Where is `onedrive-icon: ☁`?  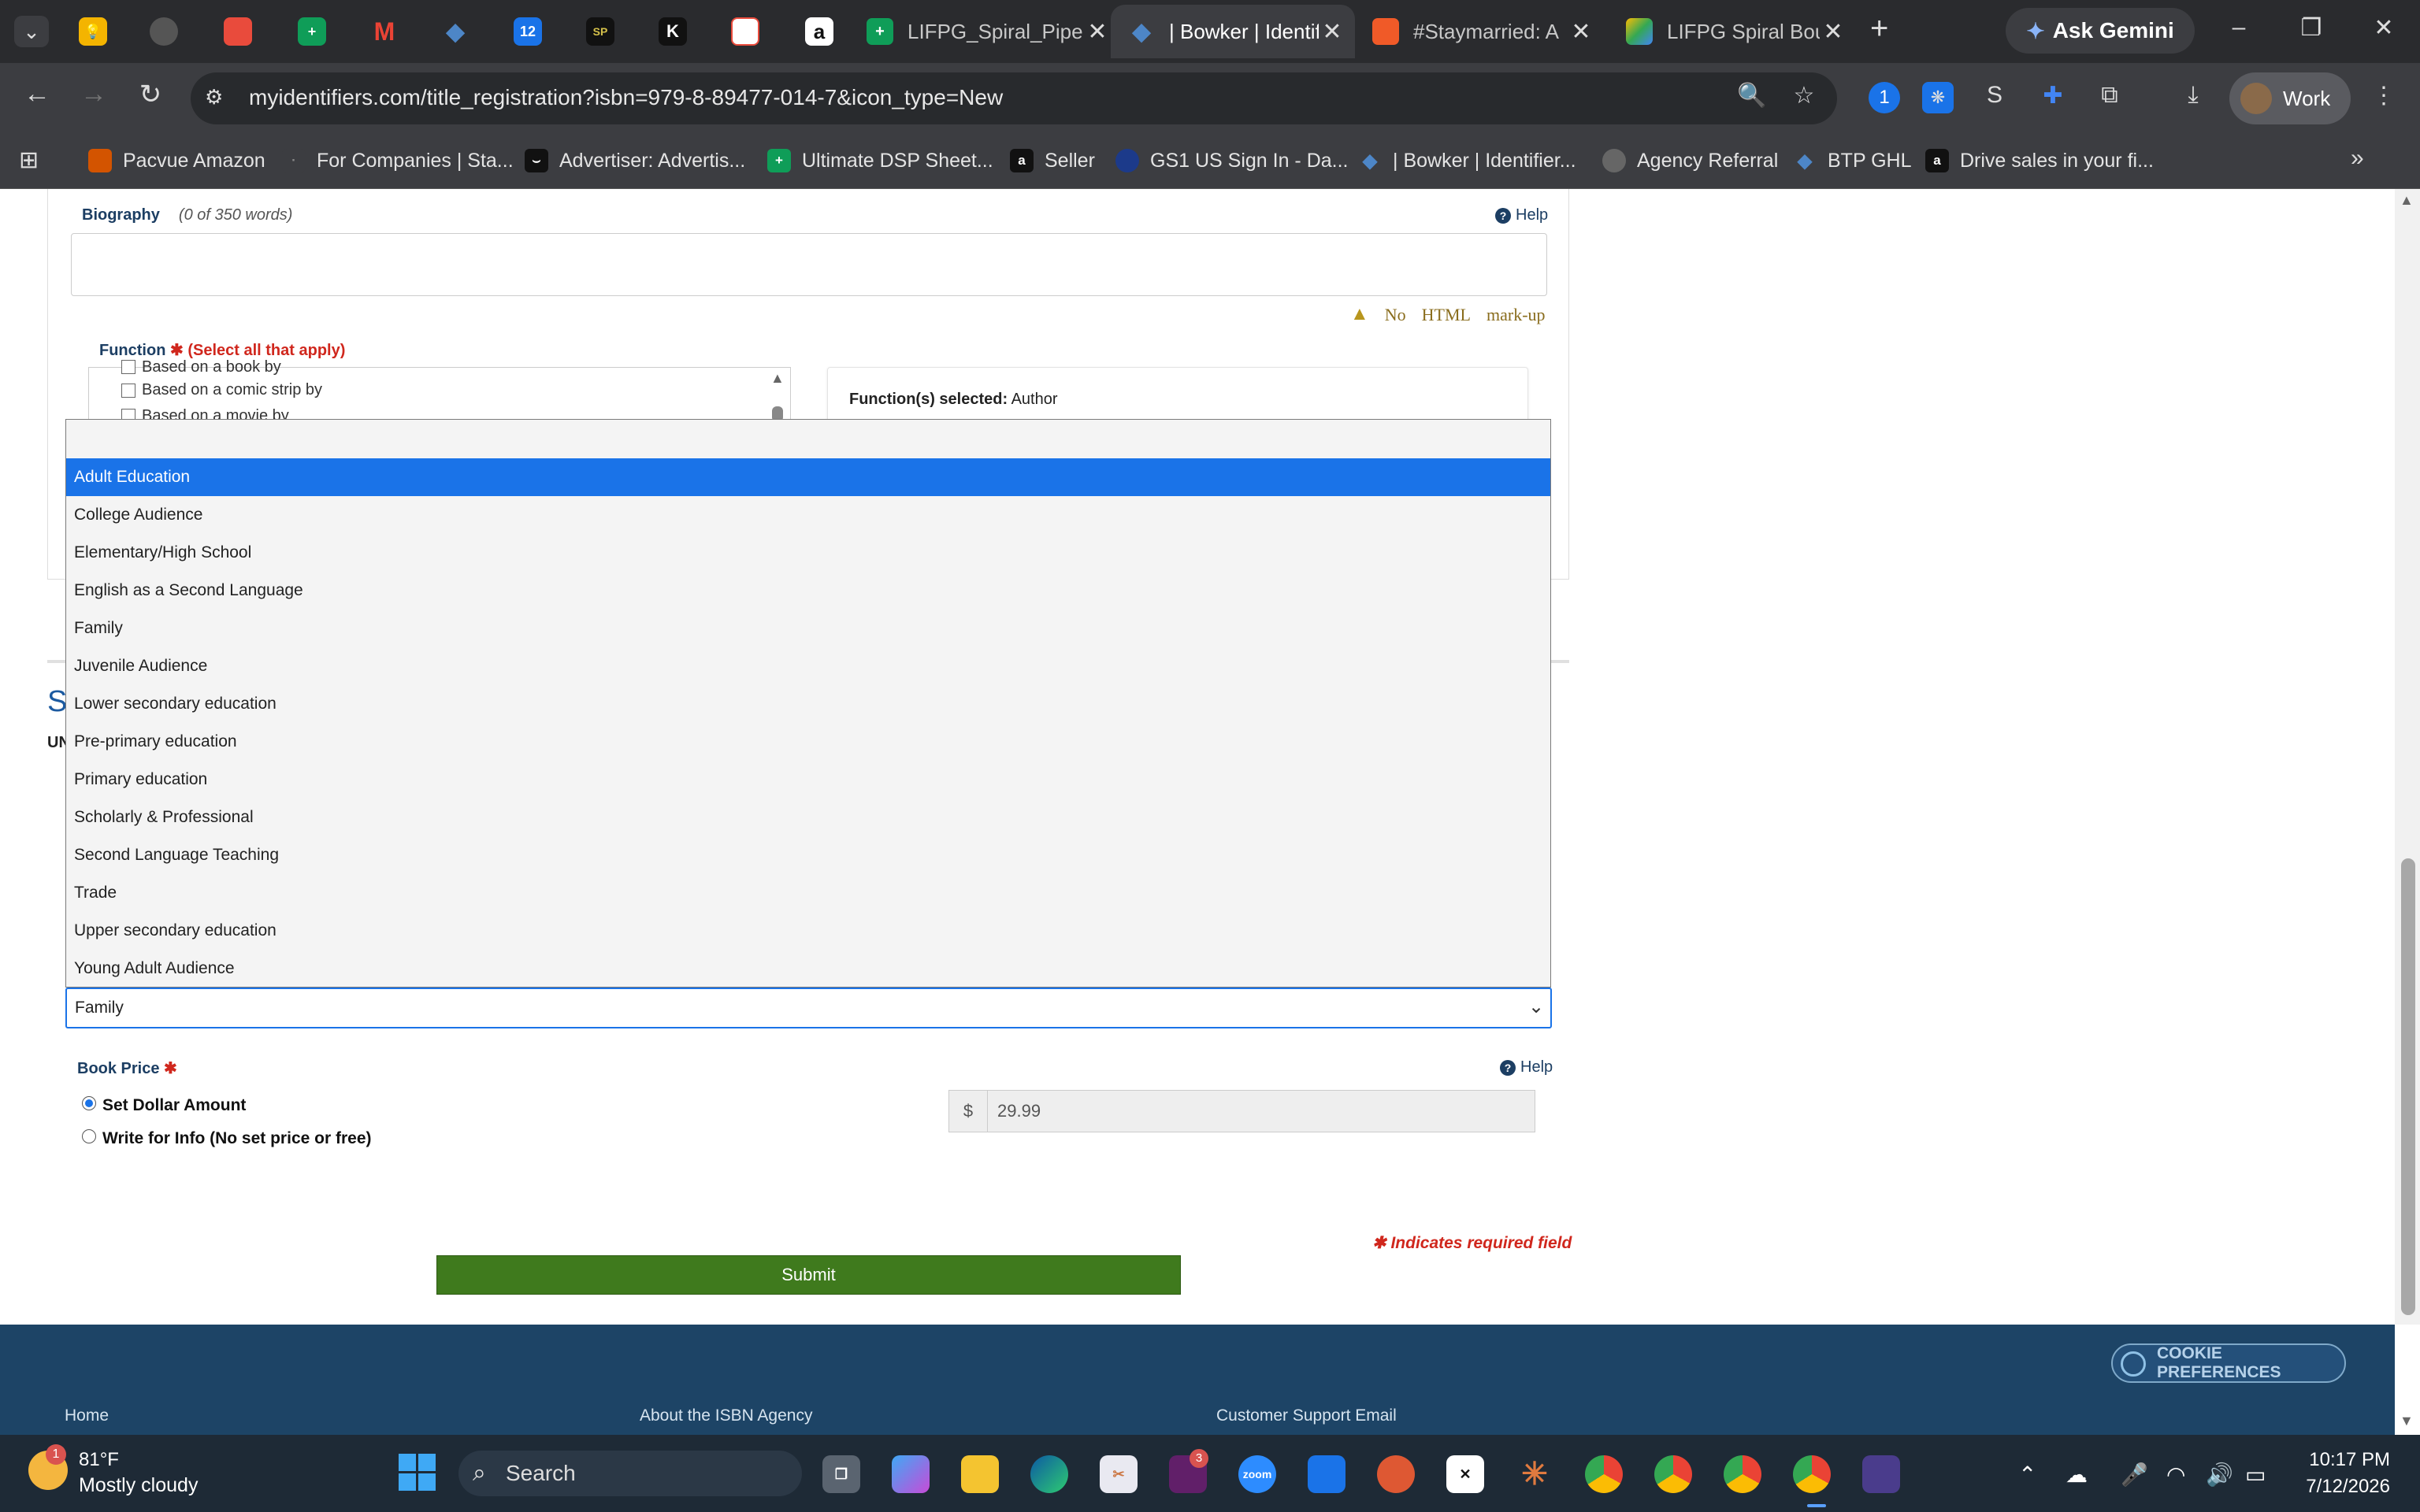
onedrive-icon: ☁ is located at coordinates (2077, 1475).